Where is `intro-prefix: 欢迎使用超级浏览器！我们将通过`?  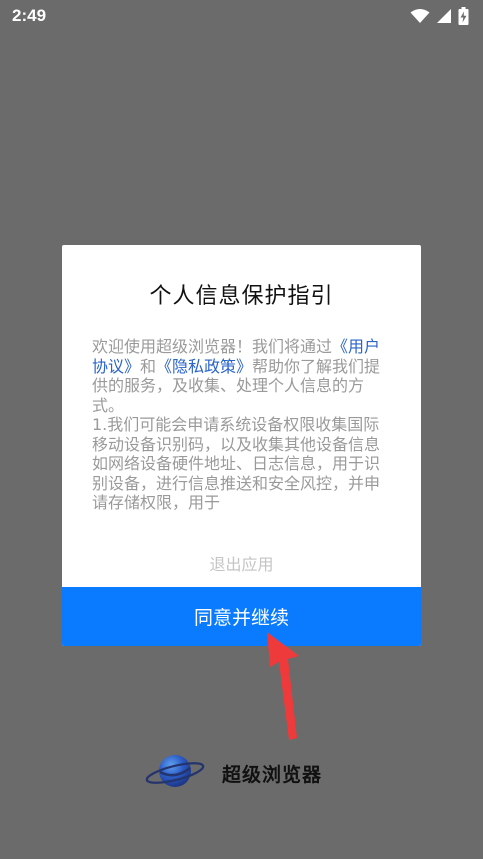 intro-prefix: 欢迎使用超级浏览器！我们将通过 is located at coordinates (212, 346).